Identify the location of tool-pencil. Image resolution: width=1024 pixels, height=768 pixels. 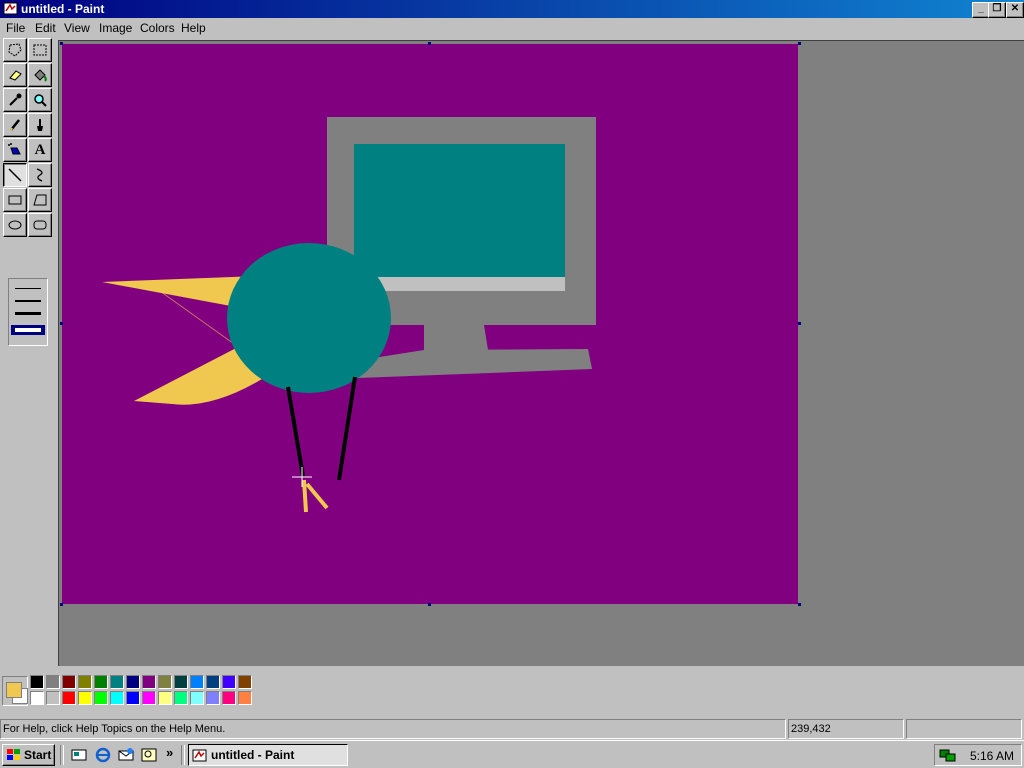
(15, 125).